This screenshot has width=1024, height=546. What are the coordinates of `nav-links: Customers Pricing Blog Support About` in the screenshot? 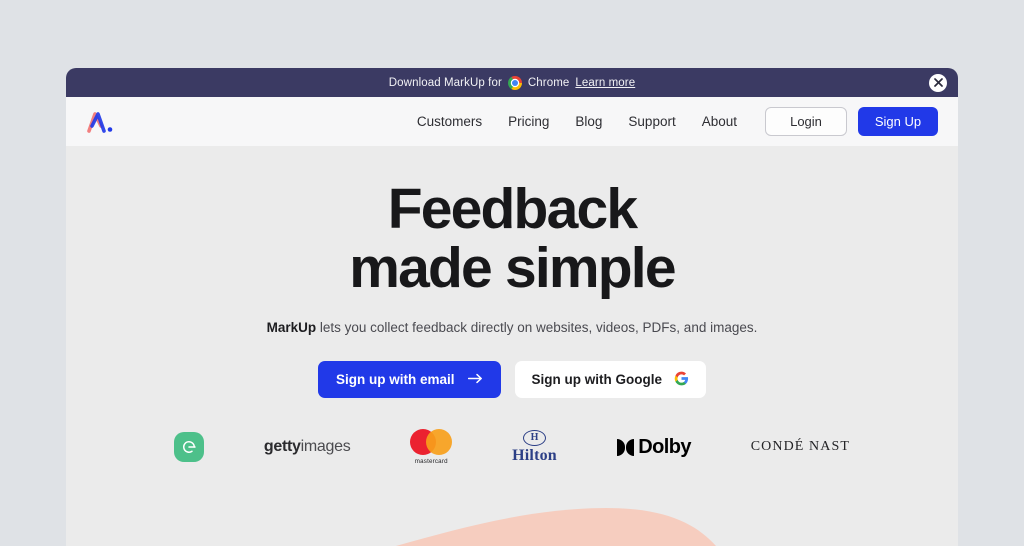 It's located at (577, 121).